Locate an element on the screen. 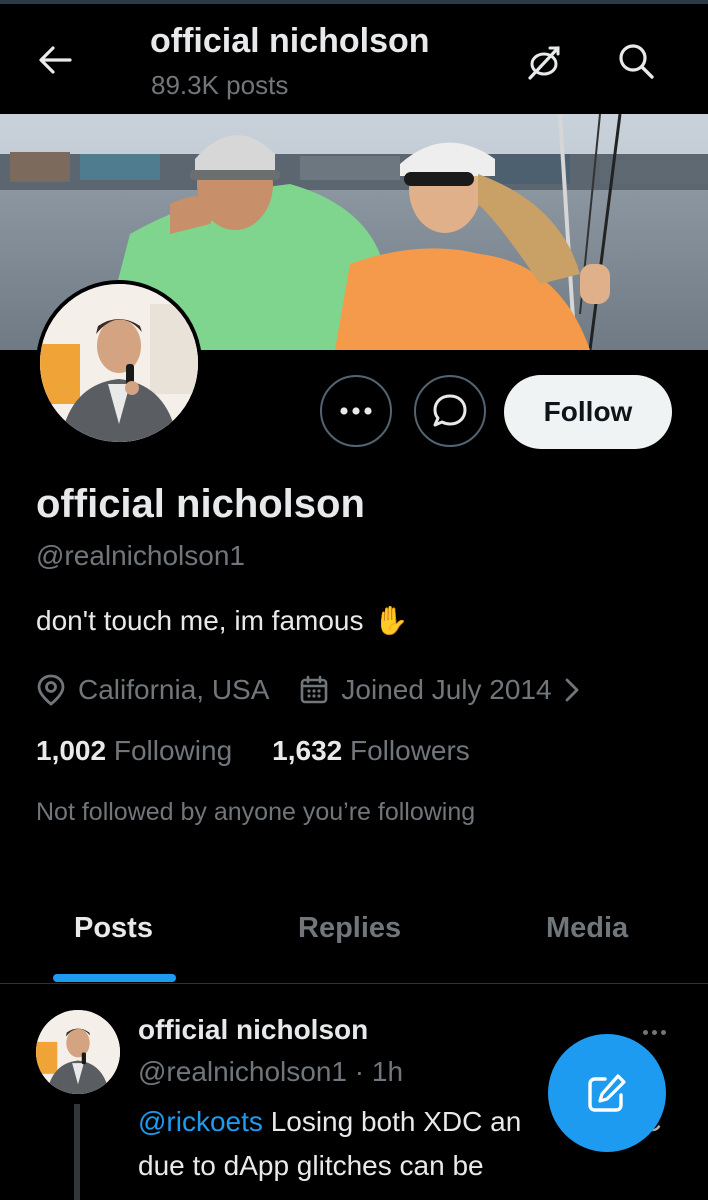 This screenshot has height=1200, width=708. eye-slash-icon is located at coordinates (544, 63).